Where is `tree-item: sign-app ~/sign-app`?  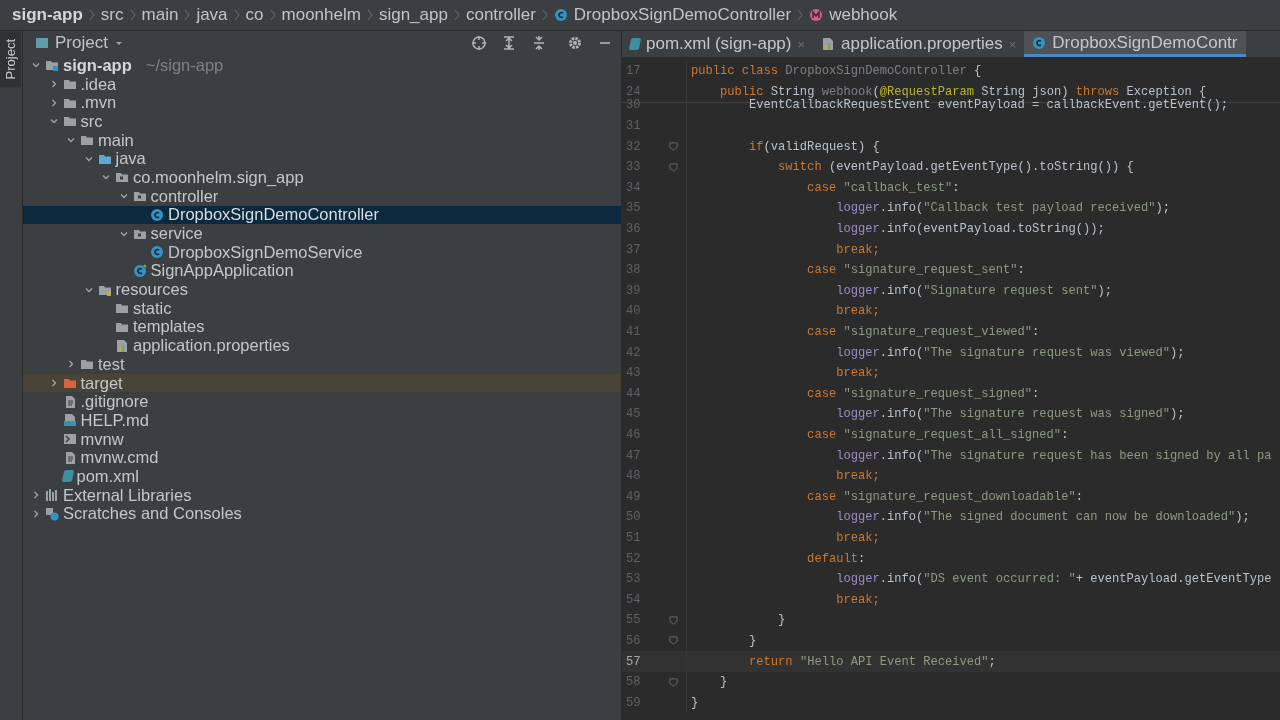
tree-item: sign-app ~/sign-app is located at coordinates (322, 65).